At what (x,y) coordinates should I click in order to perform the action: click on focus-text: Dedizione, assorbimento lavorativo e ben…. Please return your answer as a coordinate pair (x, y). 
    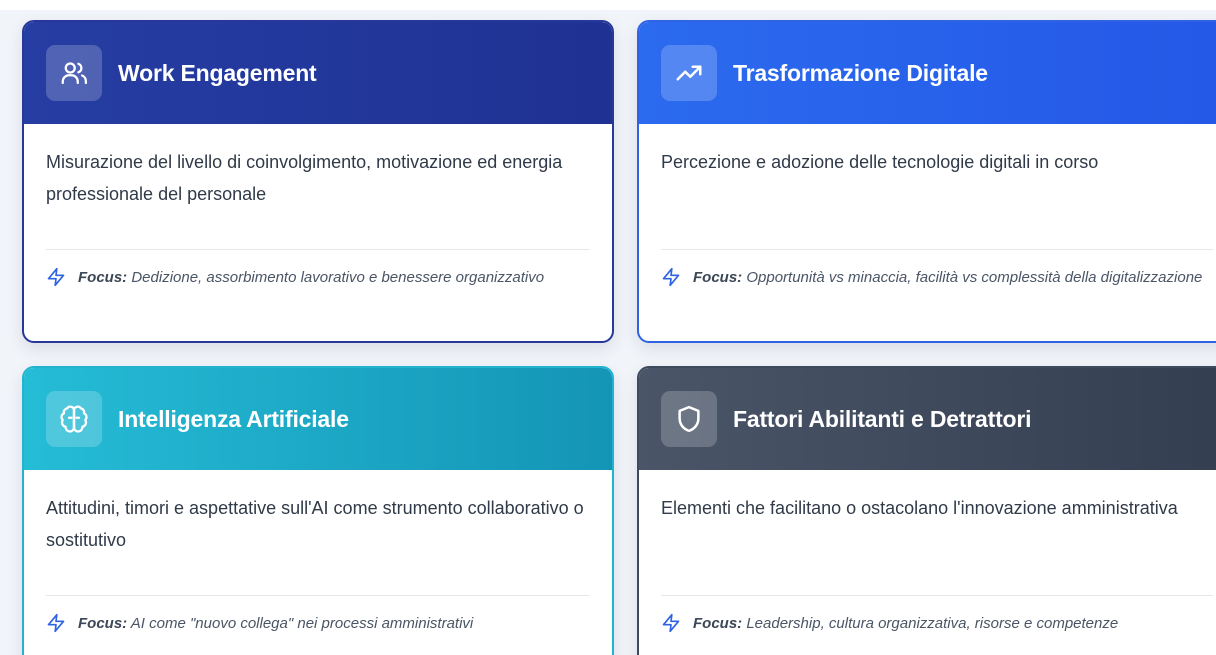
    Looking at the image, I should click on (336, 277).